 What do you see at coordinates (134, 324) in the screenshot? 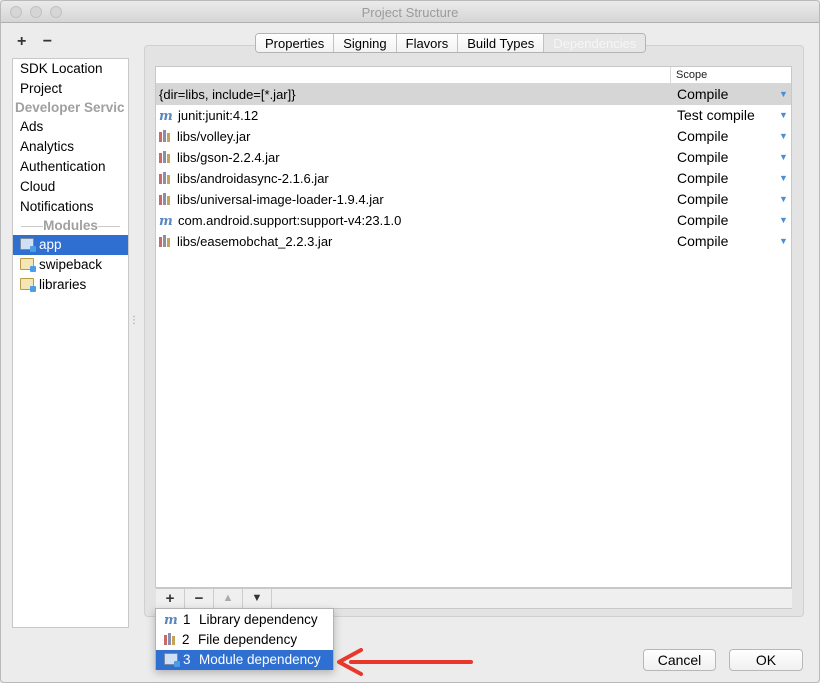
I see `splitter-handle: ⋮` at bounding box center [134, 324].